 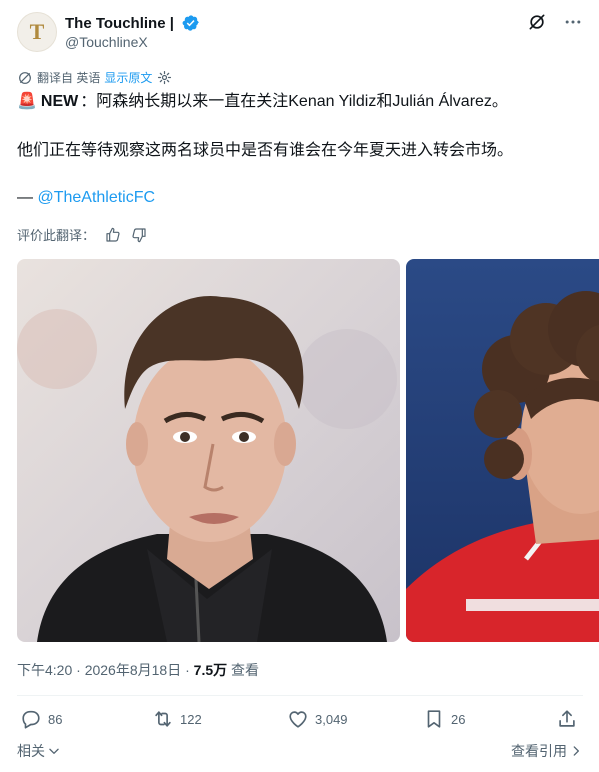 I want to click on repost-button: 122, so click(x=177, y=719).